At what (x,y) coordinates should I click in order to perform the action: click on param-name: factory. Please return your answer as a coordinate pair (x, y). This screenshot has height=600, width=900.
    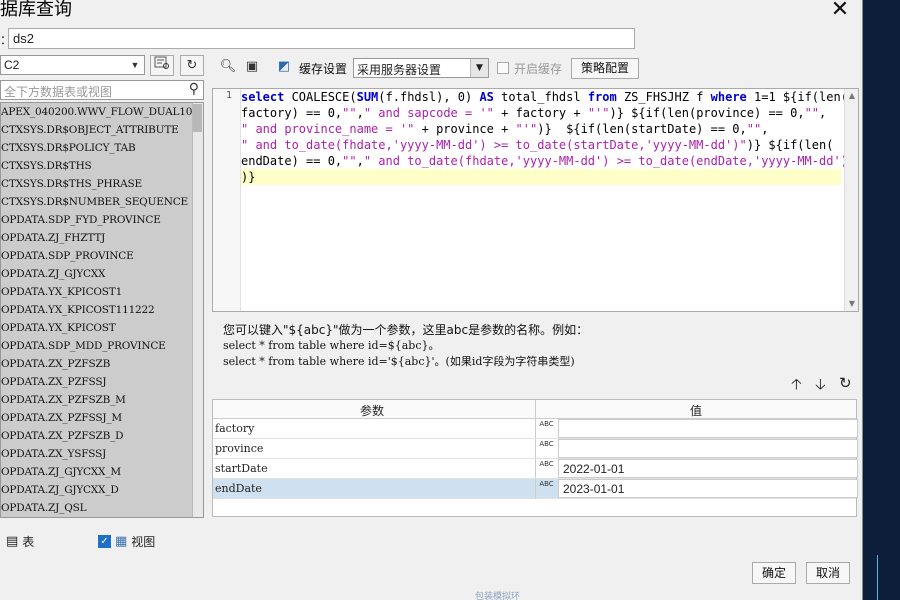
    Looking at the image, I should click on (235, 428).